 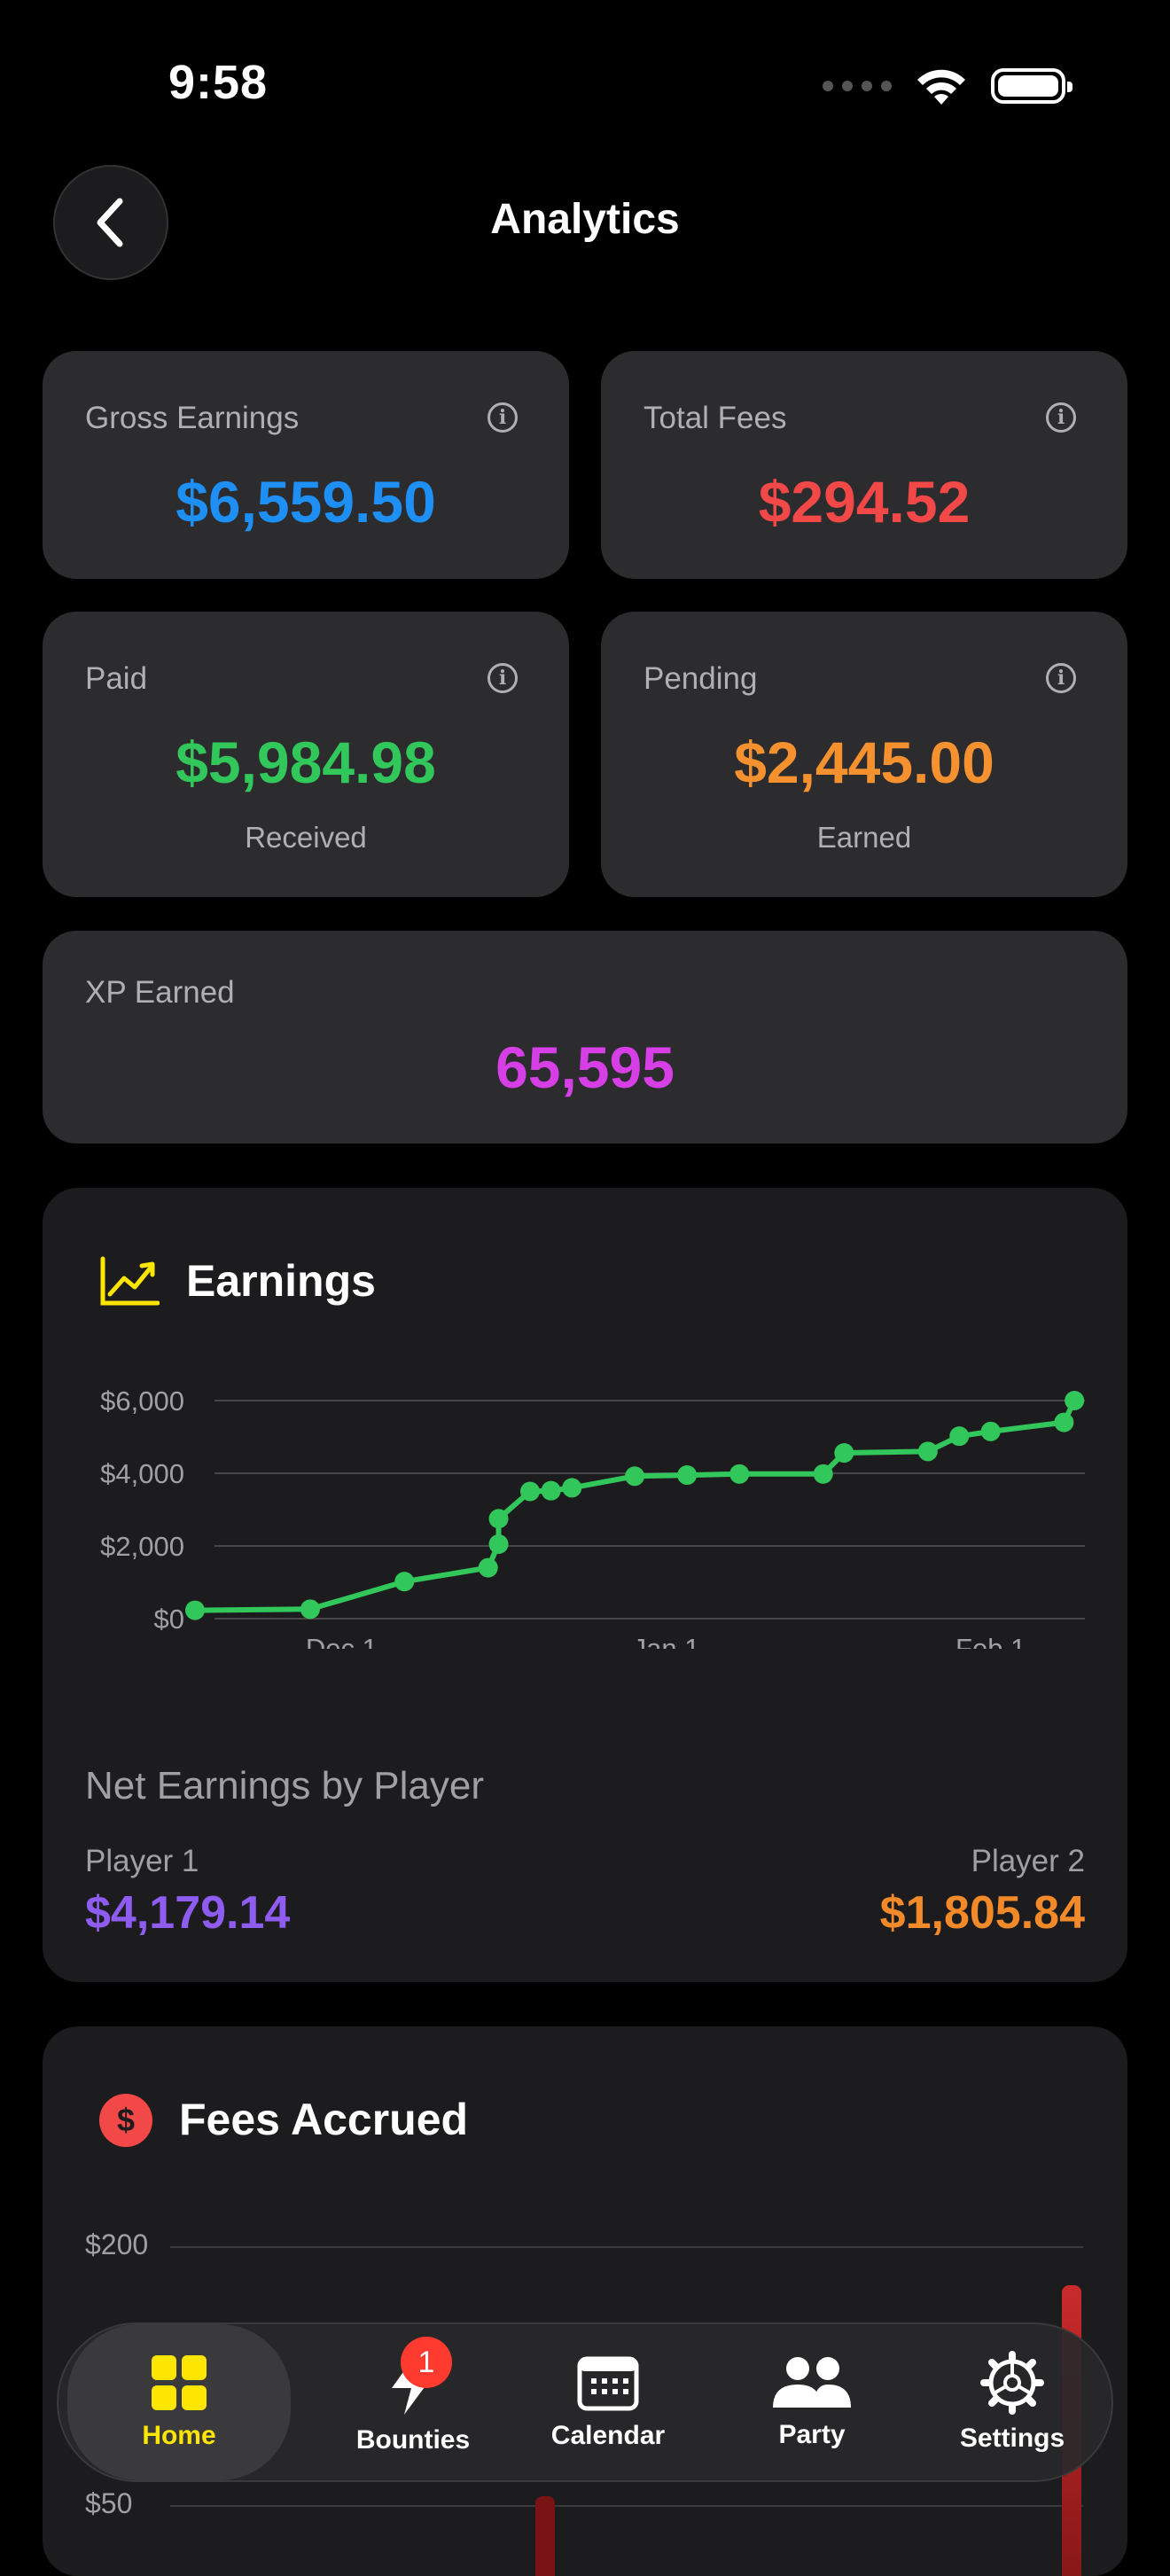 I want to click on dollar-circle-icon: $, so click(x=125, y=2120).